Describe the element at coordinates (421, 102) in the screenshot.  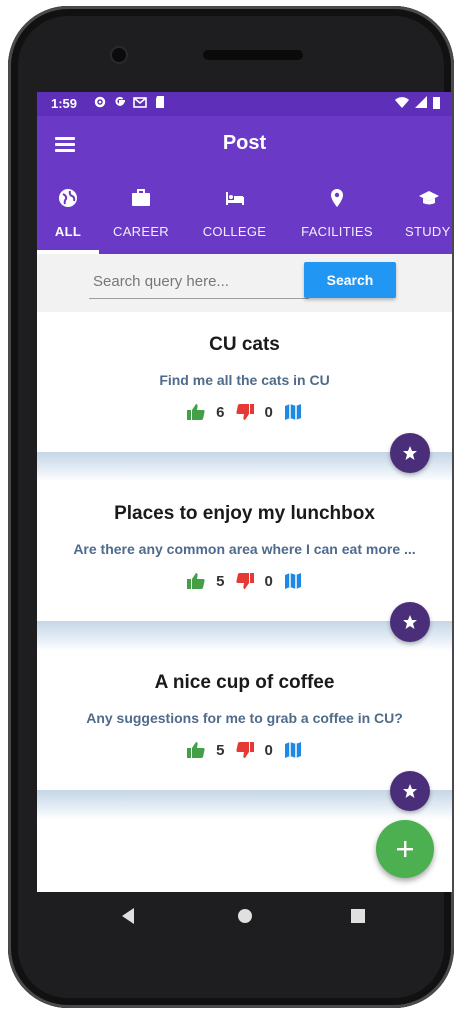
I see `signal-icon` at that location.